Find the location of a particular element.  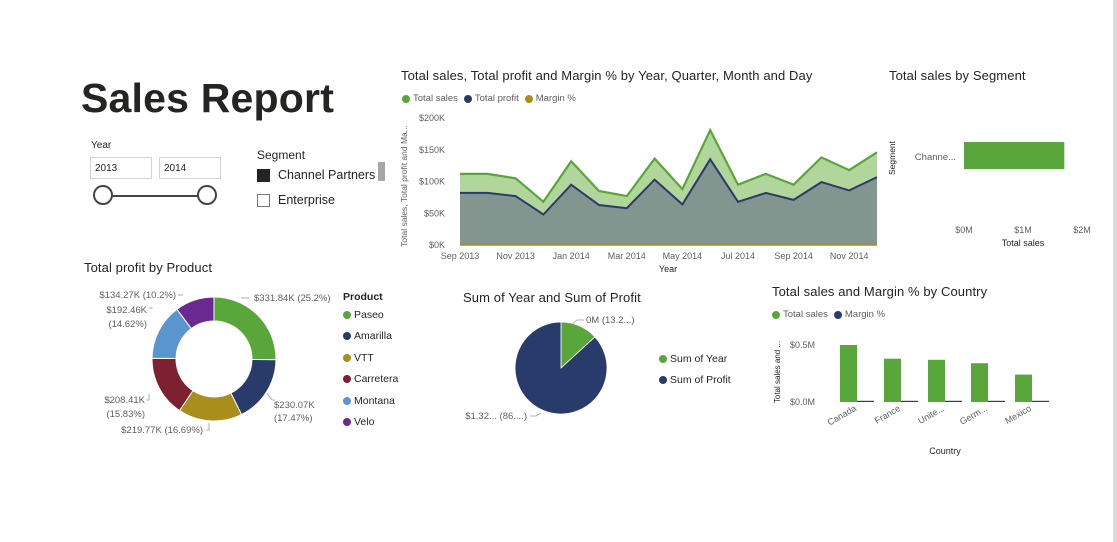

label-vtt: $219.77K (16.69%) is located at coordinates (162, 430).